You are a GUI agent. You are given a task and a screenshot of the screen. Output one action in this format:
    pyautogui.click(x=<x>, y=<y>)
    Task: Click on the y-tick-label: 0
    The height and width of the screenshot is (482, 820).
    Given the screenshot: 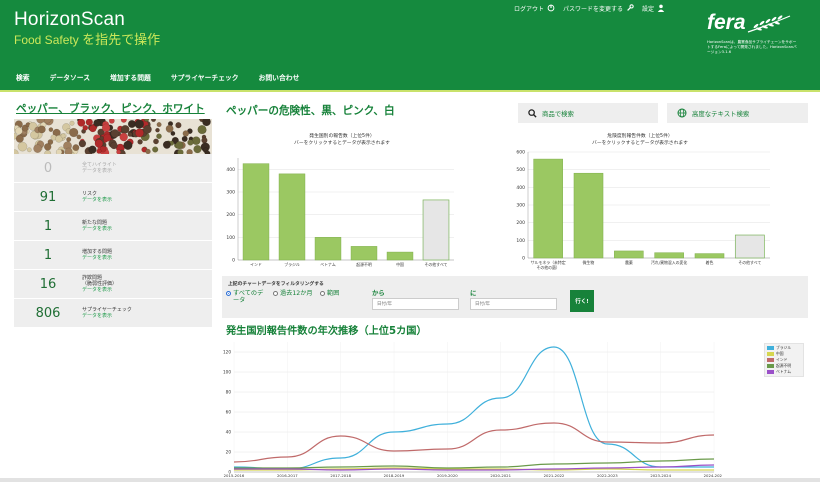 What is the action you would take?
    pyautogui.click(x=523, y=259)
    